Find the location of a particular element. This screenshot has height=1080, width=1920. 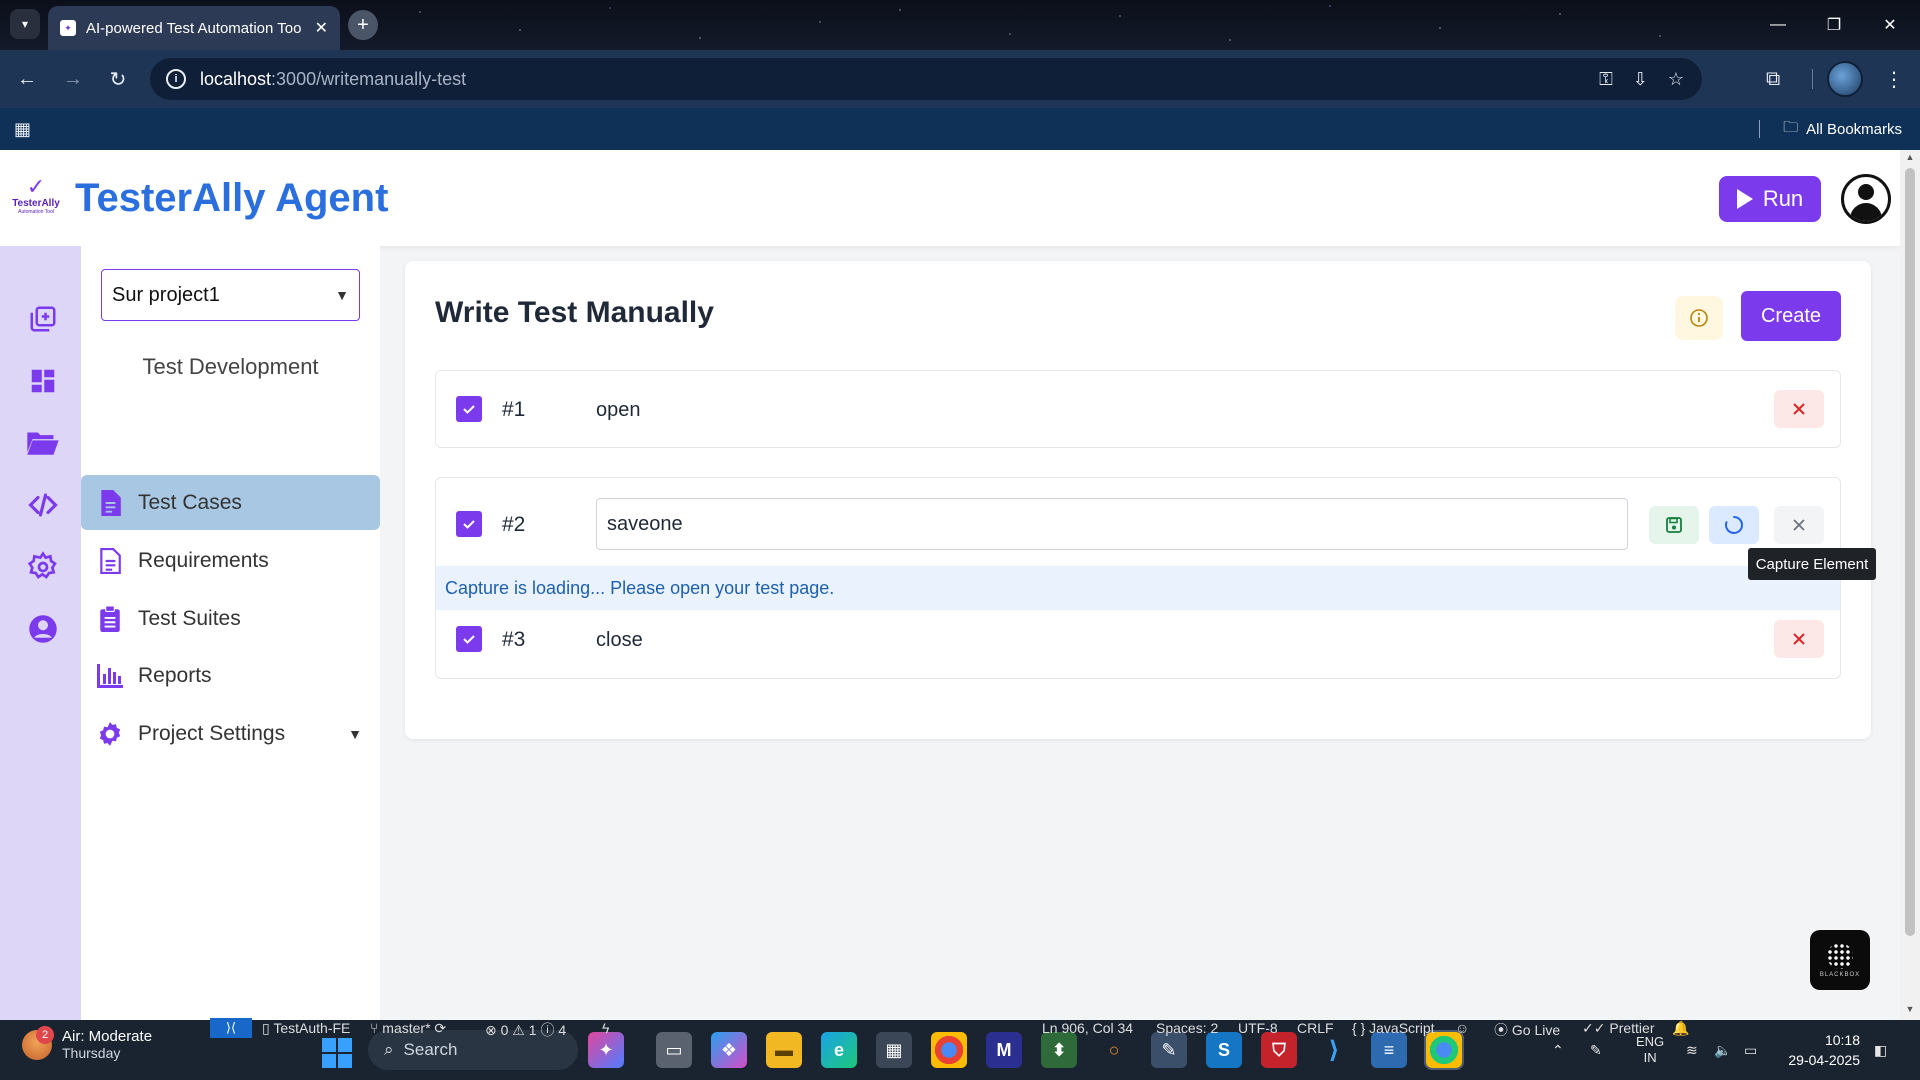

sidebar-item-label: Requirements is located at coordinates (203, 560).